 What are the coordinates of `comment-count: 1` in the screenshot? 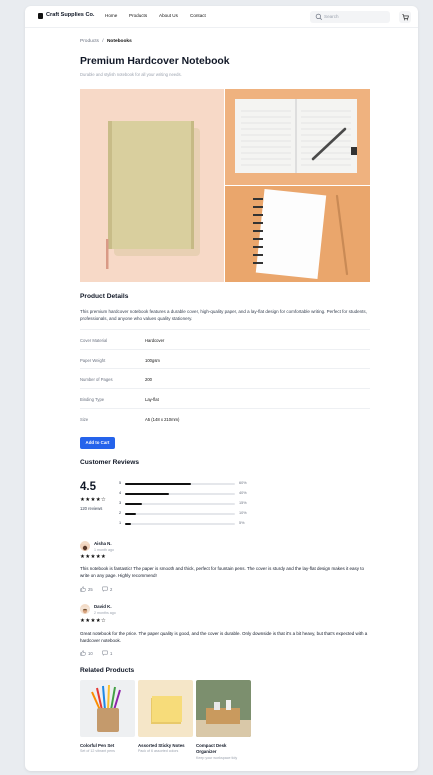 It's located at (111, 653).